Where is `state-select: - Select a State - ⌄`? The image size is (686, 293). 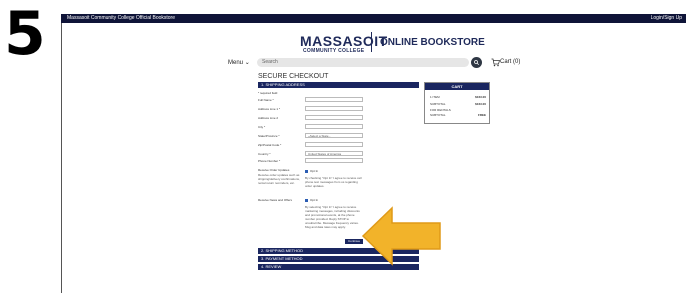 state-select: - Select a State - ⌄ is located at coordinates (334, 135).